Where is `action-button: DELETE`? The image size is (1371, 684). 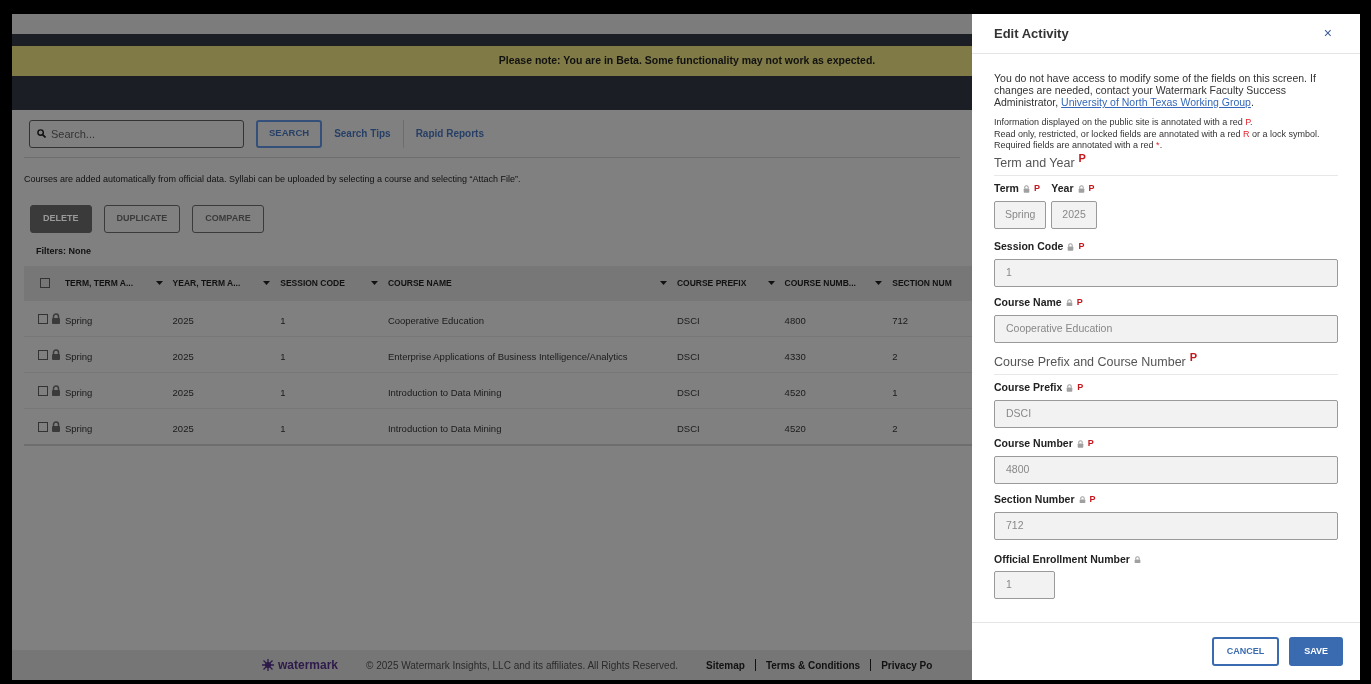
action-button: DELETE is located at coordinates (61, 218).